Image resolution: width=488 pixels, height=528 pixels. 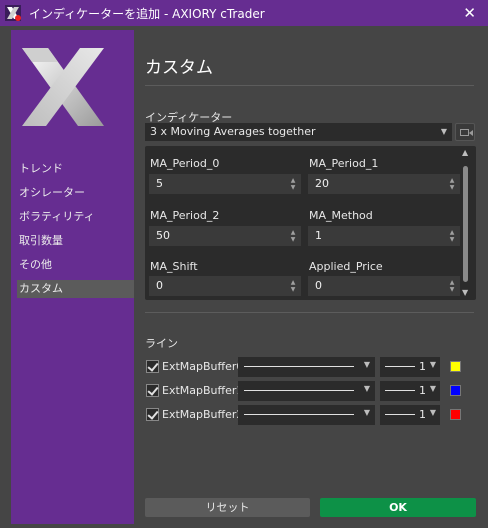 I want to click on line-row: ExtMapBuffer0 ▼ 1 ▼, so click(x=310, y=367).